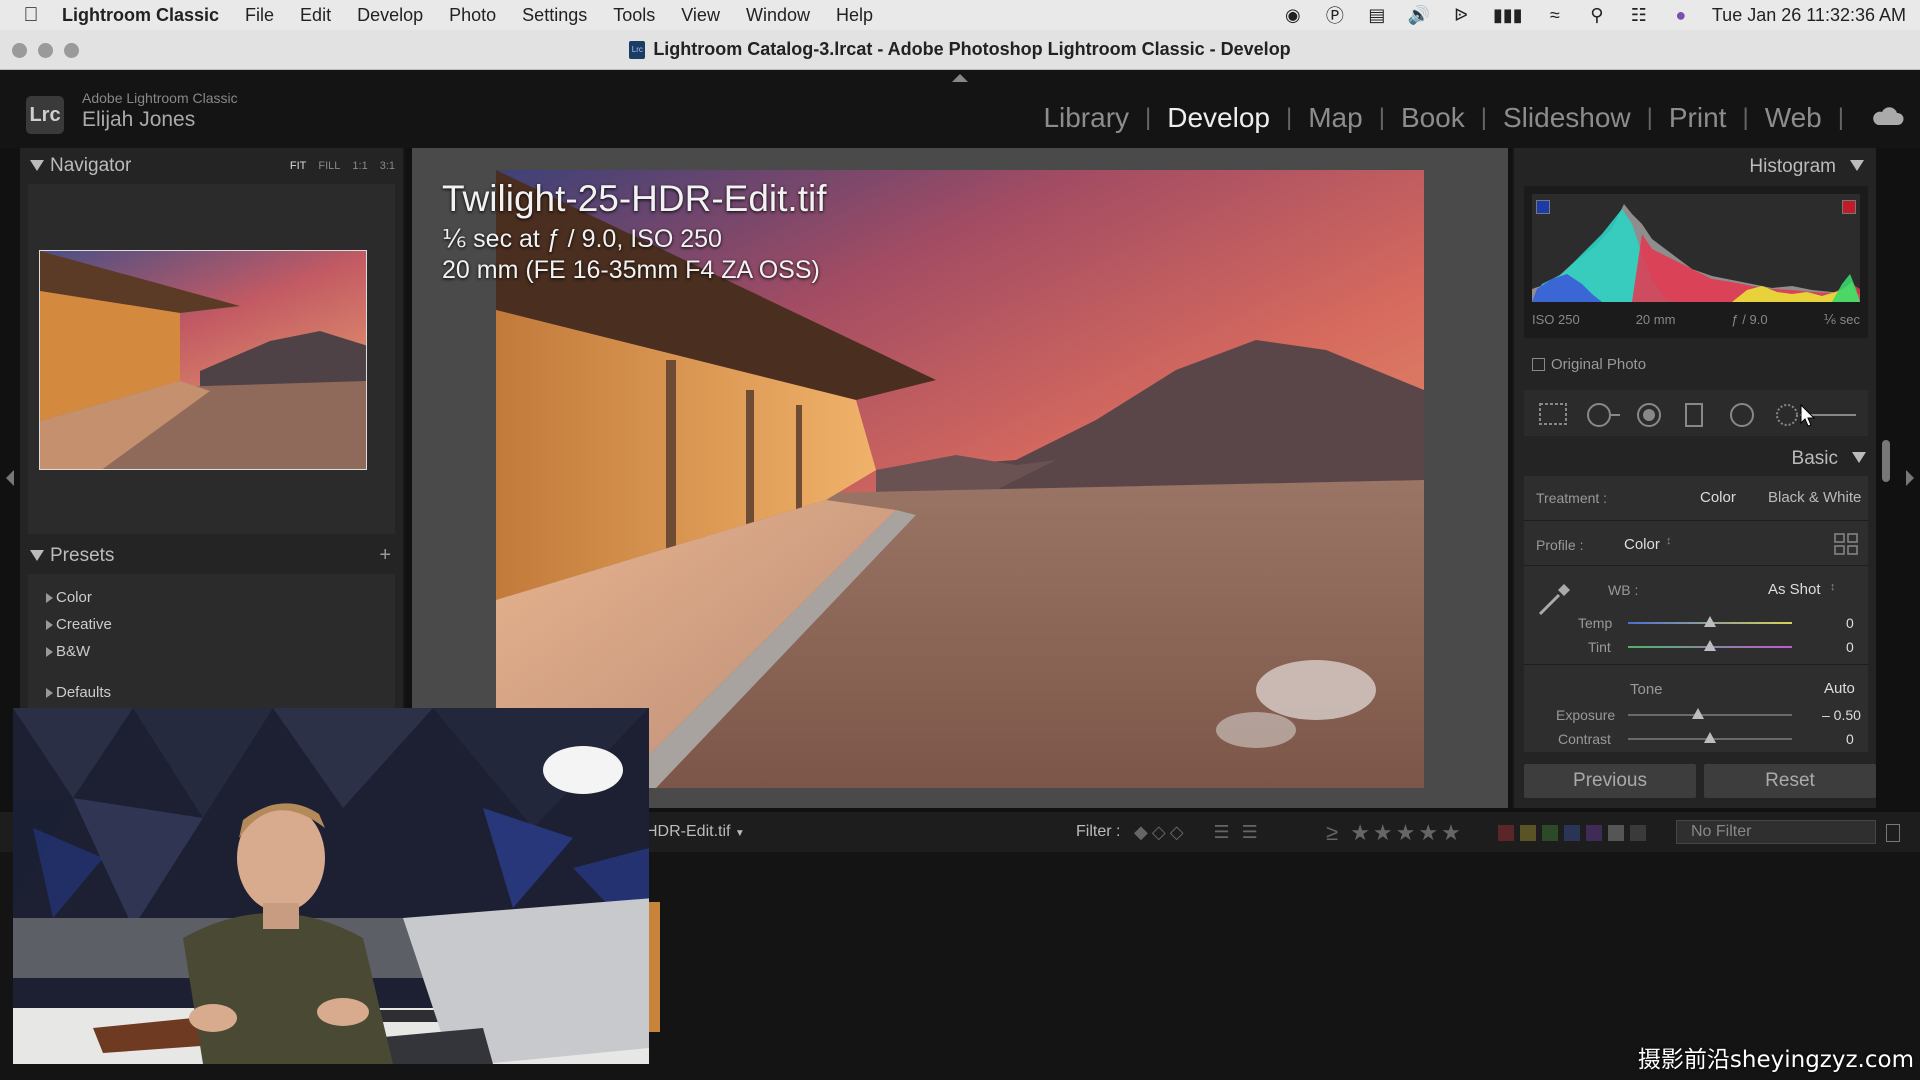 The height and width of the screenshot is (1080, 1920). I want to click on adjustment-brush-icon, so click(1816, 415).